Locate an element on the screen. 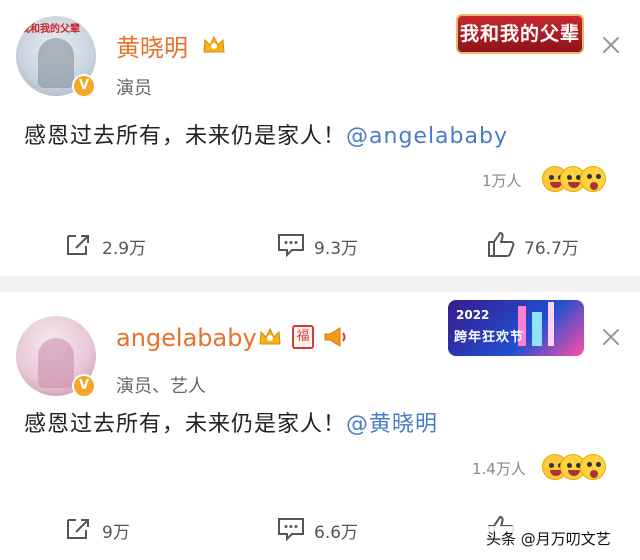  post-text: 感恩过去所有，未来仍是家人！@angelababy is located at coordinates (266, 134).